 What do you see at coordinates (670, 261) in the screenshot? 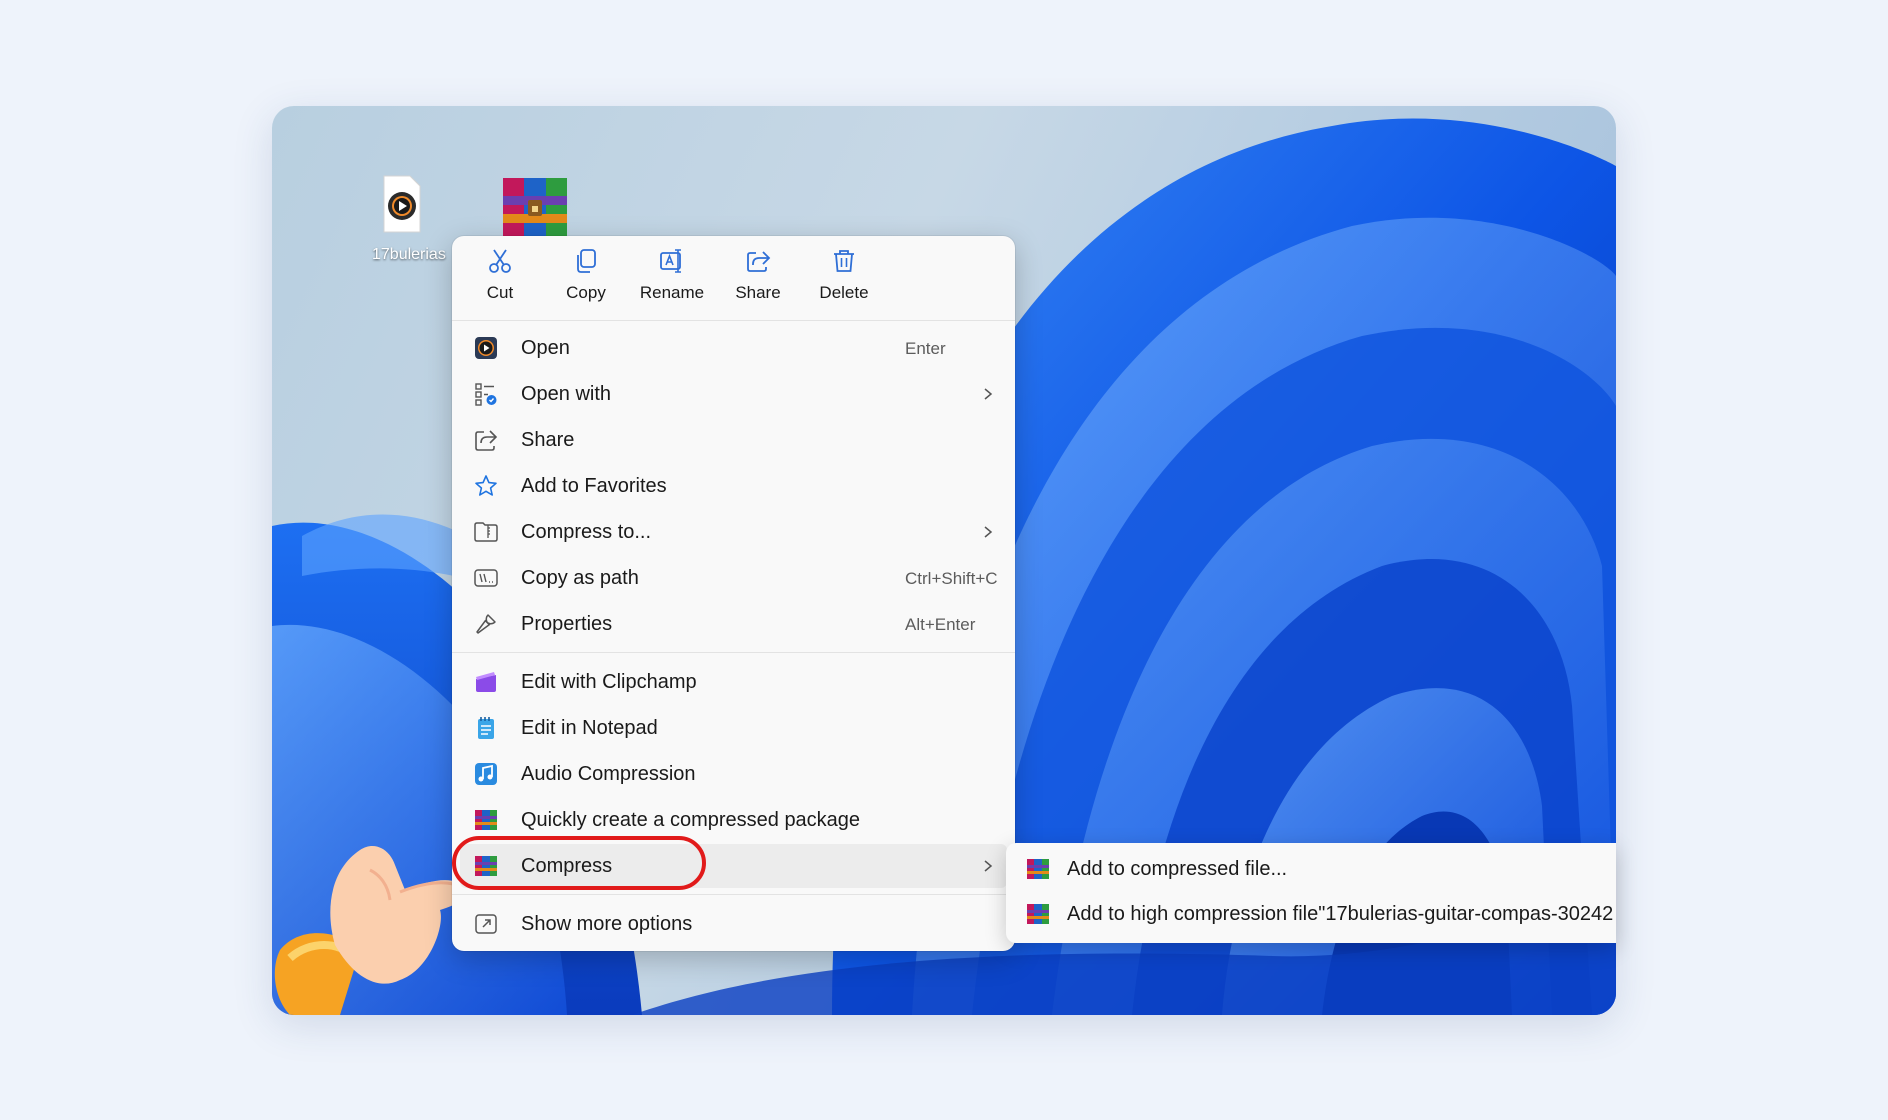
I see `rename-icon` at bounding box center [670, 261].